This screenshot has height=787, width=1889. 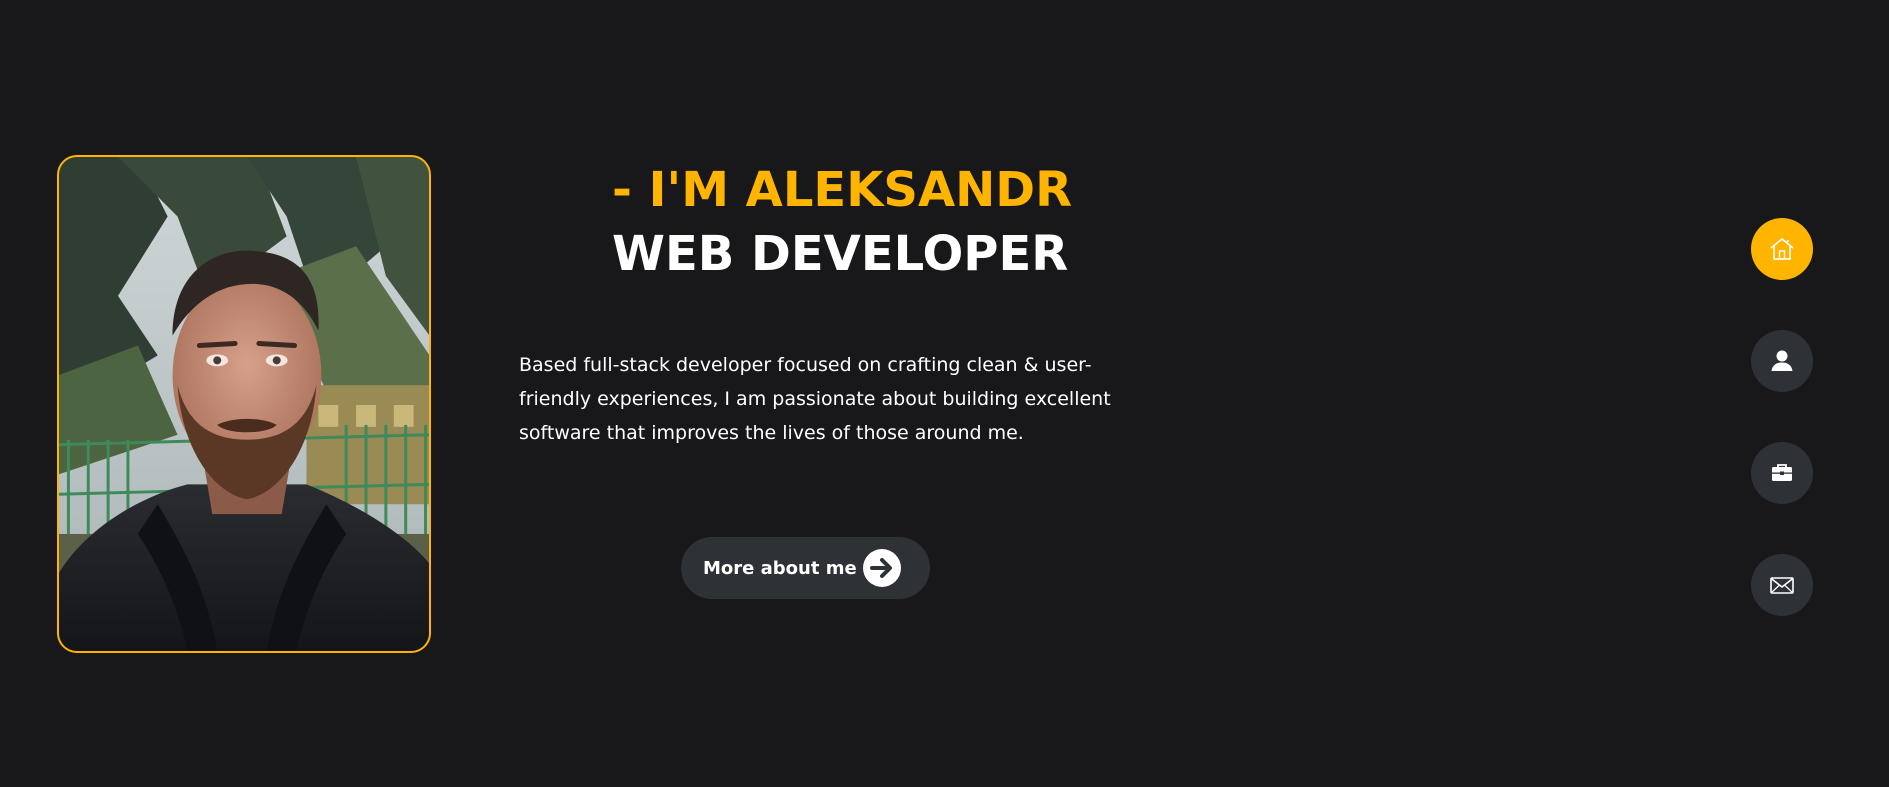 I want to click on greeting-title: - I'M ALEKSANDR, so click(x=842, y=190).